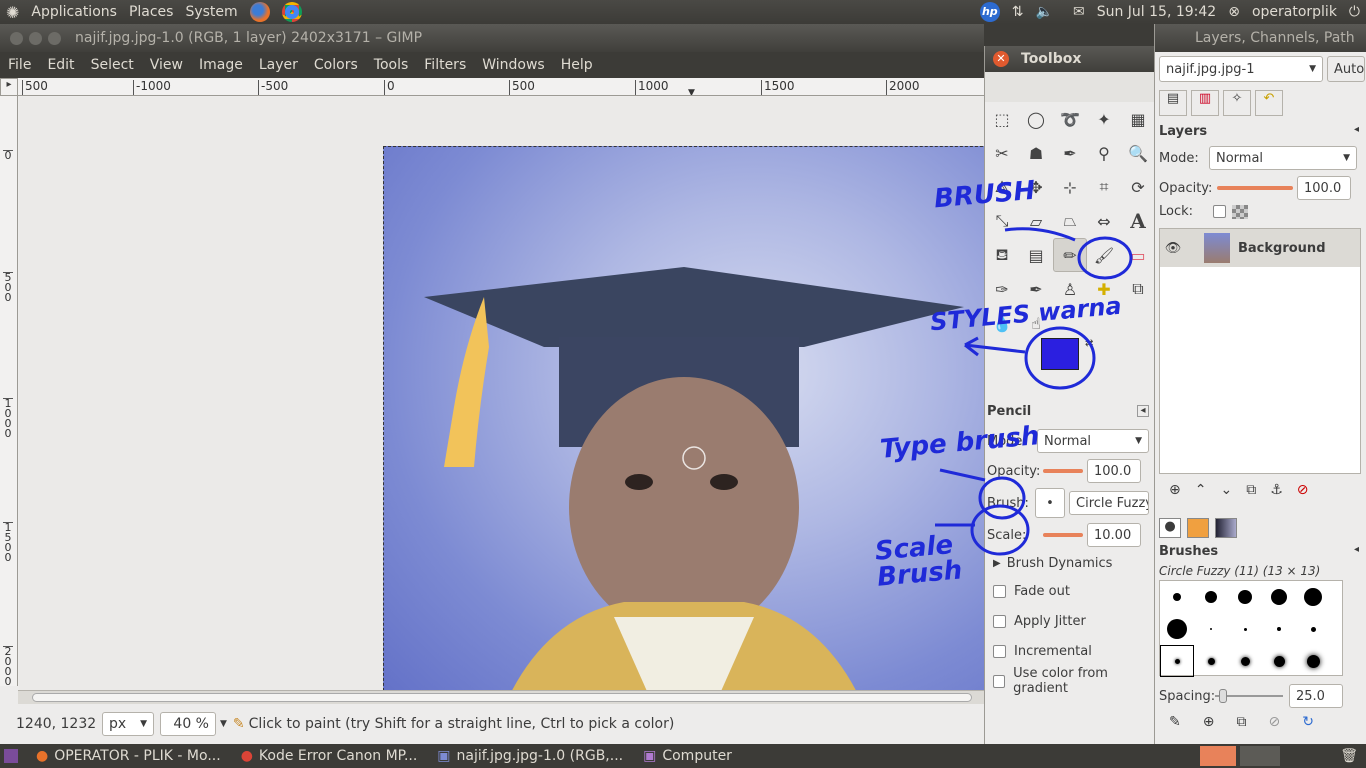  What do you see at coordinates (151, 12) in the screenshot?
I see `menu-places: Places` at bounding box center [151, 12].